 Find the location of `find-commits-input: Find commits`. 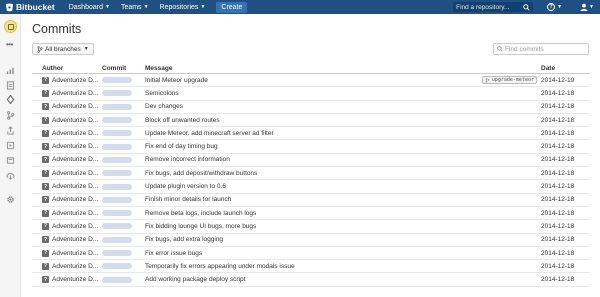

find-commits-input: Find commits is located at coordinates (541, 49).